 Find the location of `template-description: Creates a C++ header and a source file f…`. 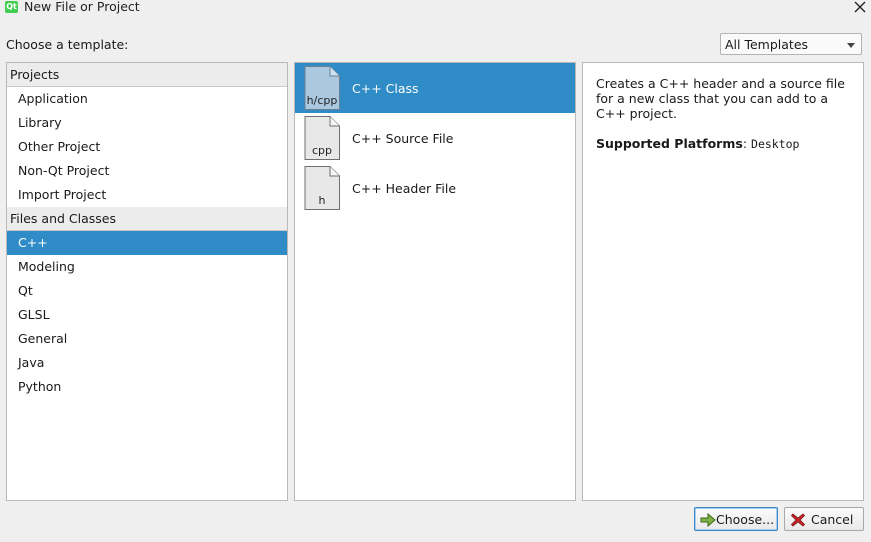

template-description: Creates a C++ header and a source file f… is located at coordinates (720, 98).